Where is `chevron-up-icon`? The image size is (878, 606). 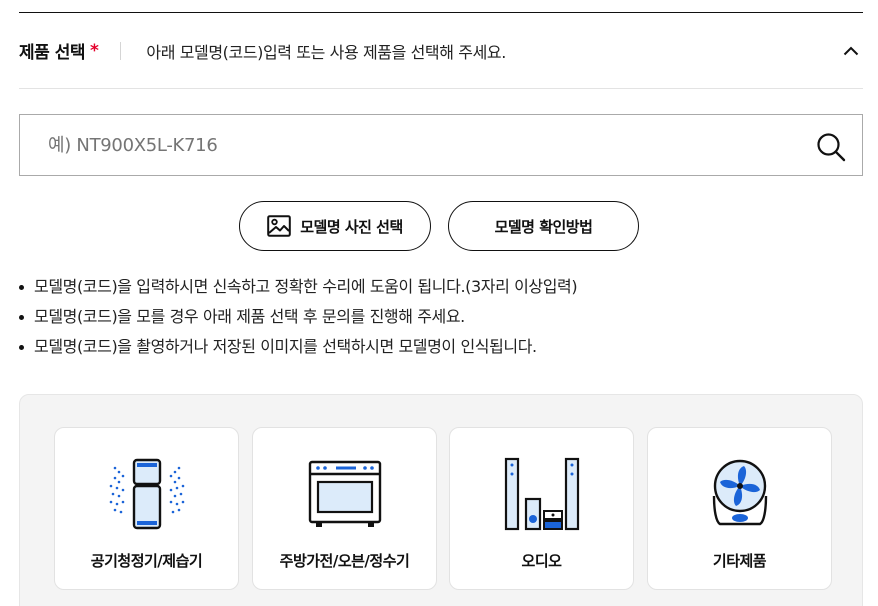
chevron-up-icon is located at coordinates (851, 50).